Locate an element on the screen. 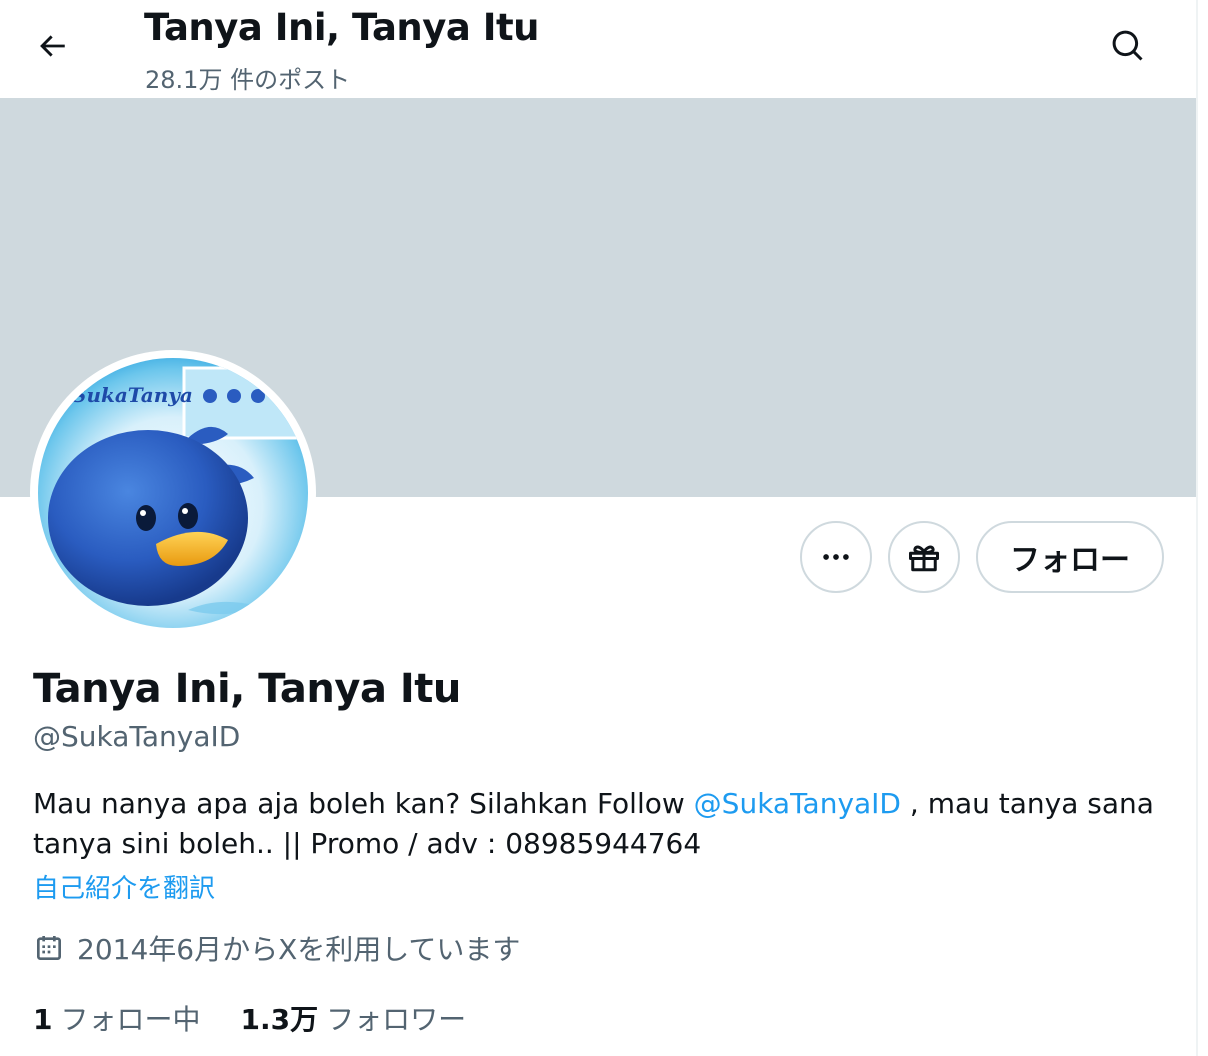 The width and height of the screenshot is (1208, 1056). avatar-frame: SukaTanya is located at coordinates (173, 493).